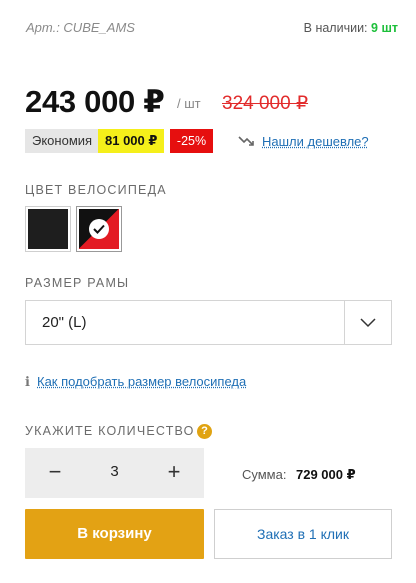  Describe the element at coordinates (131, 141) in the screenshot. I see `savings-value: 81 000 ₽` at that location.